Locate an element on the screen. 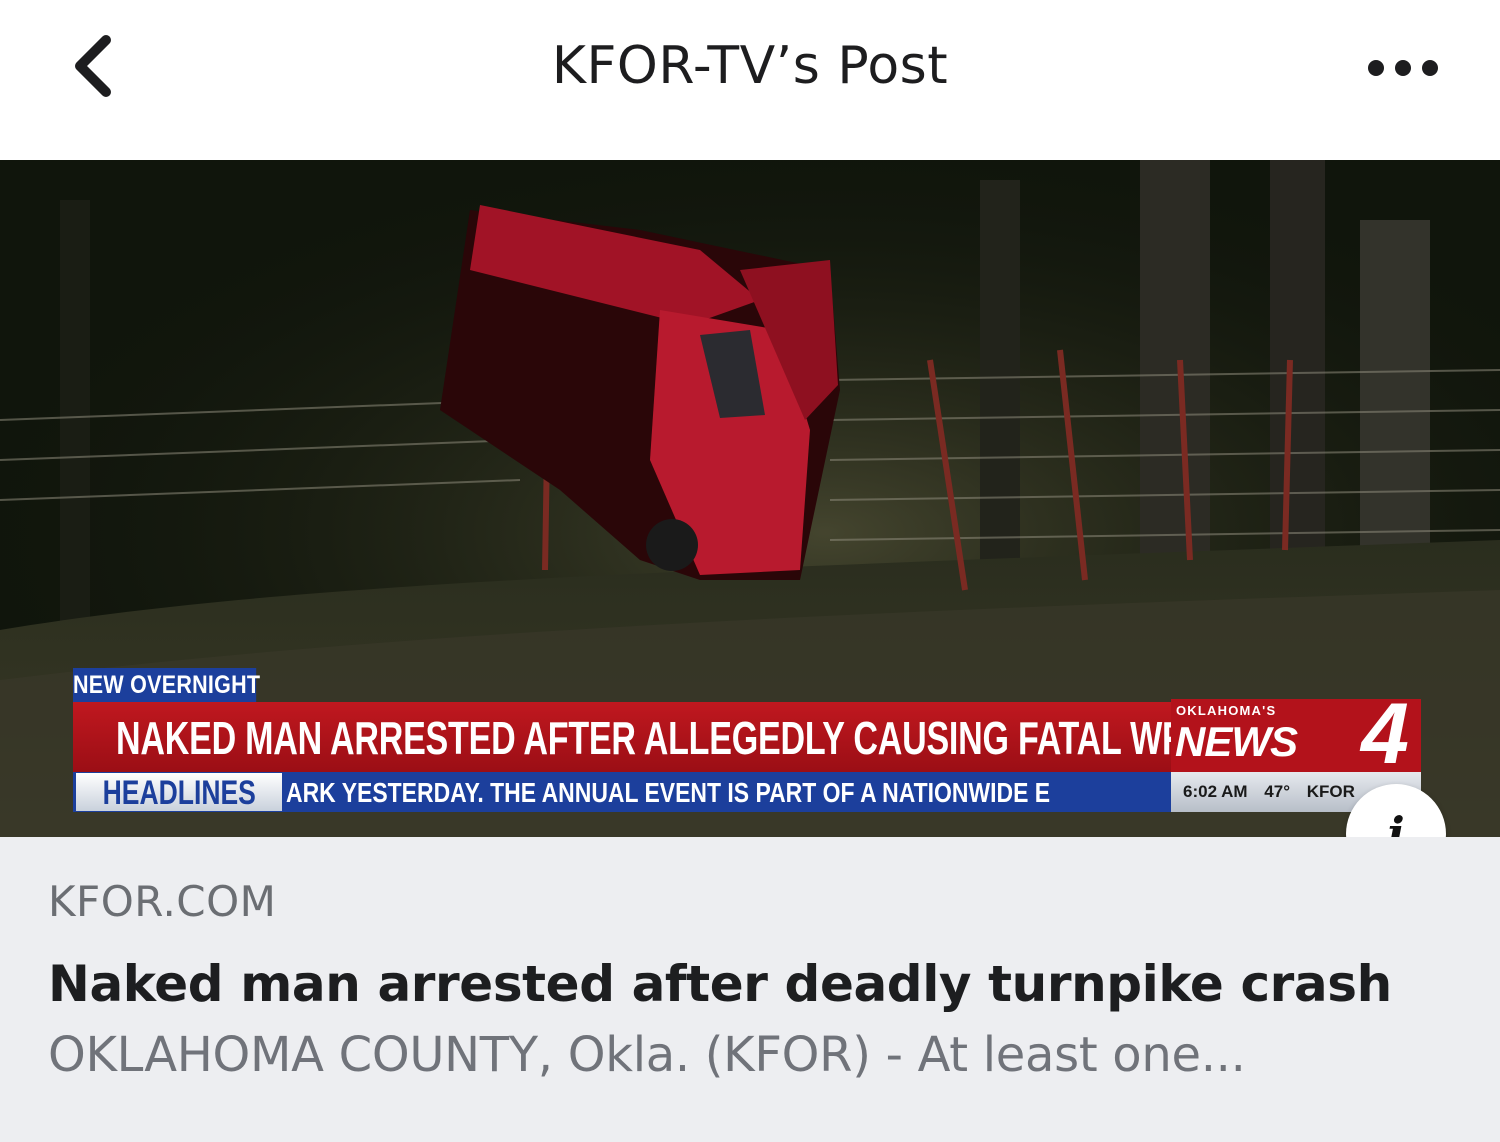  more-options-button is located at coordinates (1403, 68).